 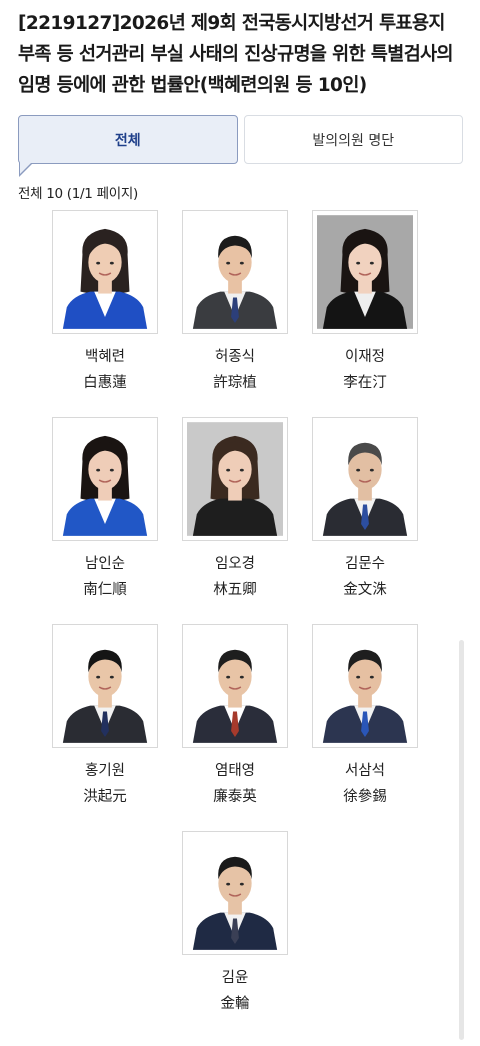 I want to click on member-card: 서삼석 徐參錫, so click(x=365, y=727).